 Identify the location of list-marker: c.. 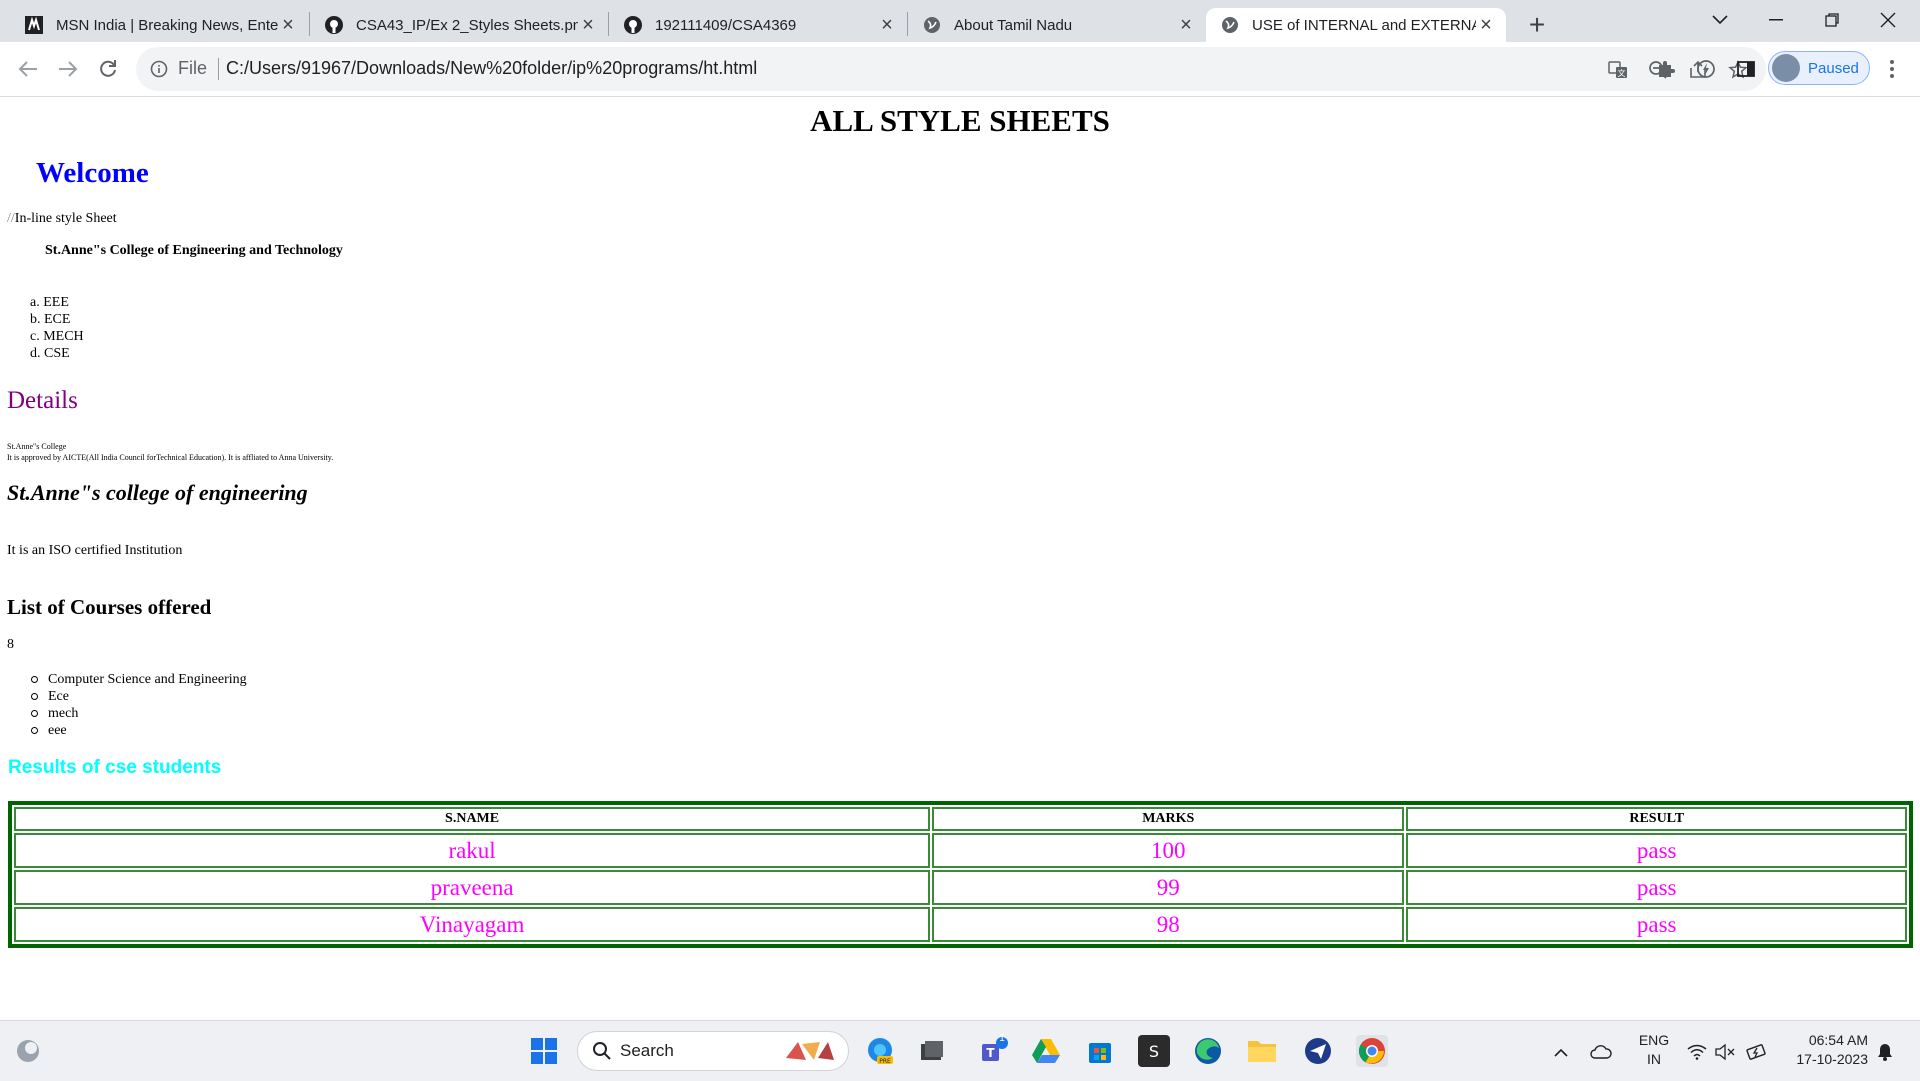
(35, 336).